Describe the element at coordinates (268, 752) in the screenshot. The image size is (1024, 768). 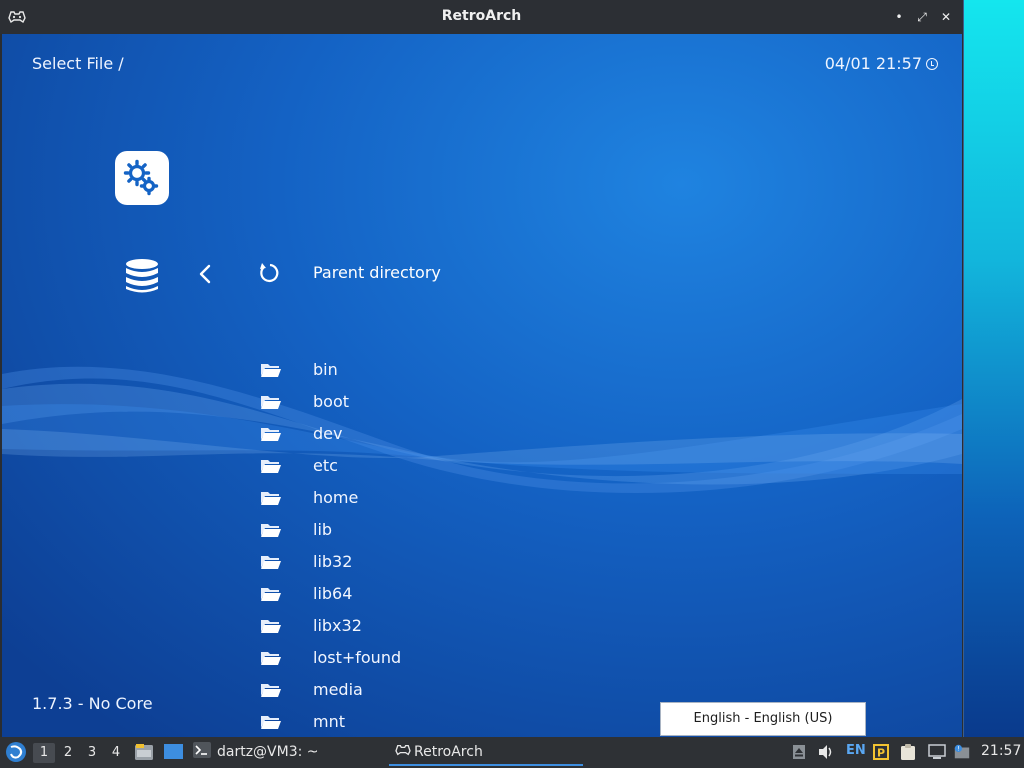
I see `task-terminal-label: dartz@VM3: ~` at that location.